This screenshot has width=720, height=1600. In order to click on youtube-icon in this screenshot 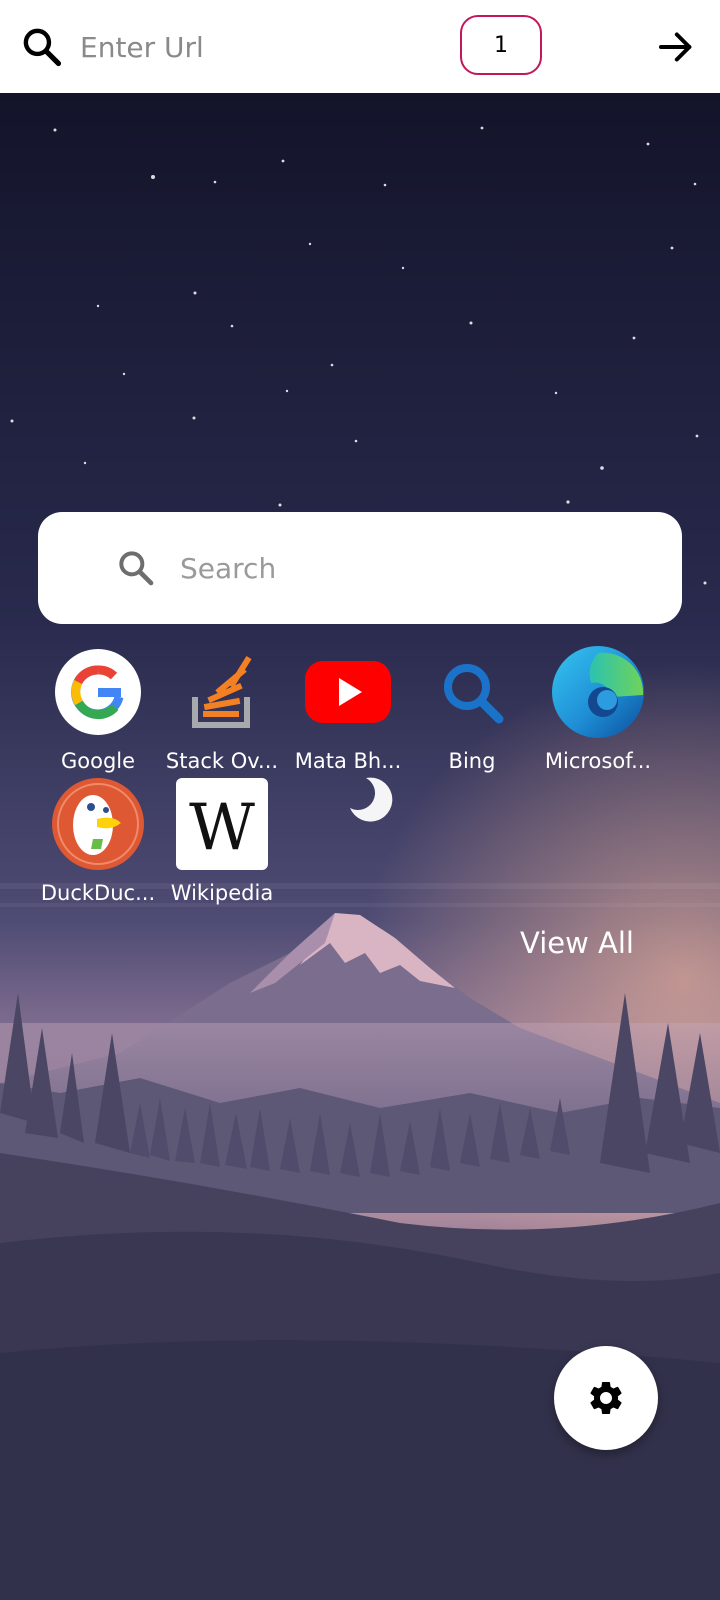, I will do `click(348, 692)`.